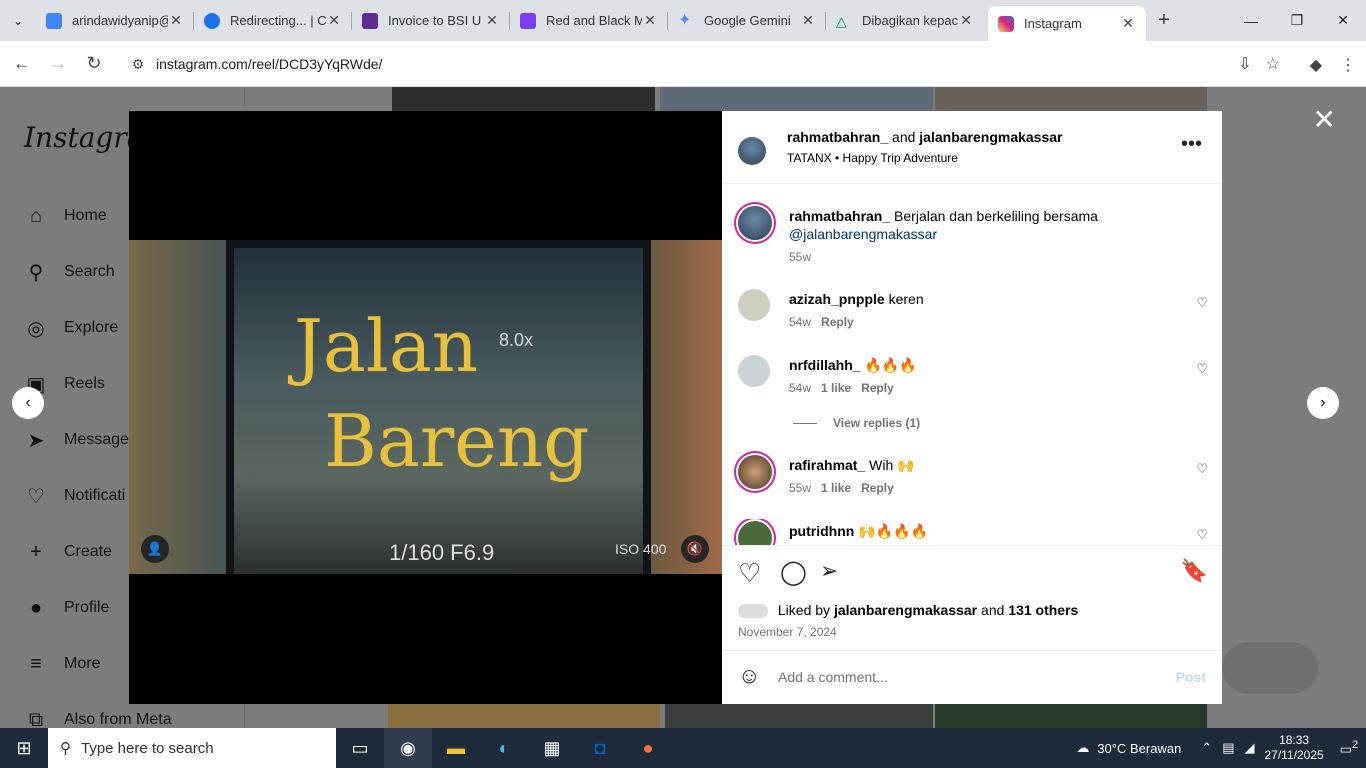  What do you see at coordinates (66, 608) in the screenshot?
I see `sidebar-item-profile: ● Profile` at bounding box center [66, 608].